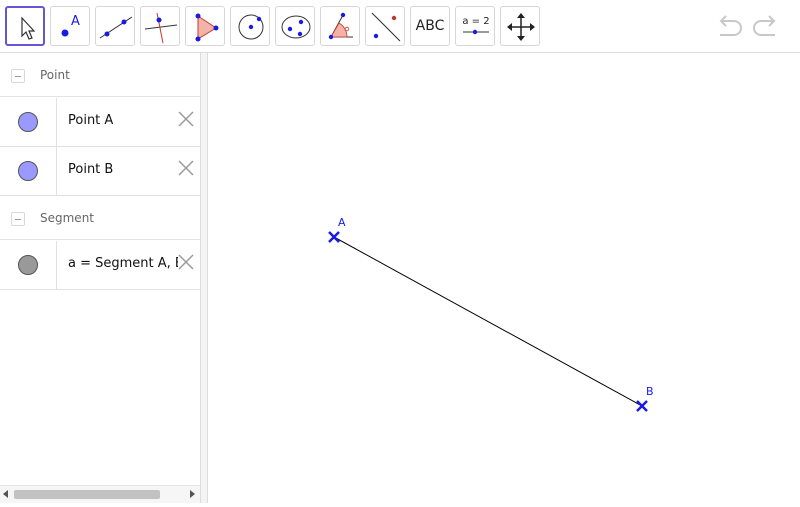 The width and height of the screenshot is (800, 507). What do you see at coordinates (5, 494) in the screenshot?
I see `scroll-left-icon` at bounding box center [5, 494].